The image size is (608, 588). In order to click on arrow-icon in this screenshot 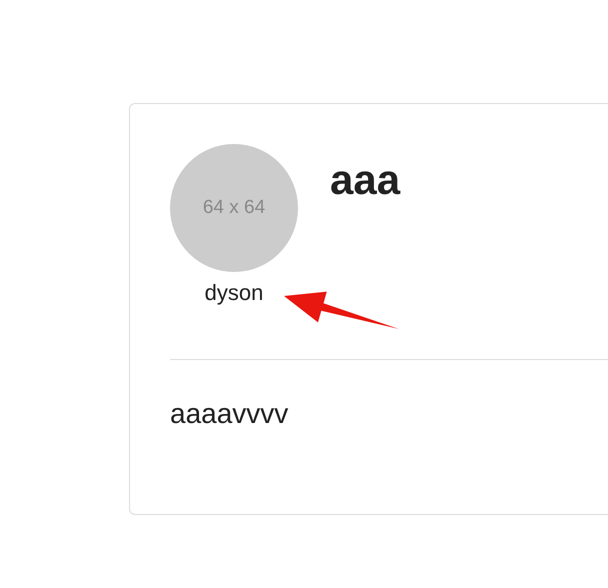, I will do `click(341, 310)`.